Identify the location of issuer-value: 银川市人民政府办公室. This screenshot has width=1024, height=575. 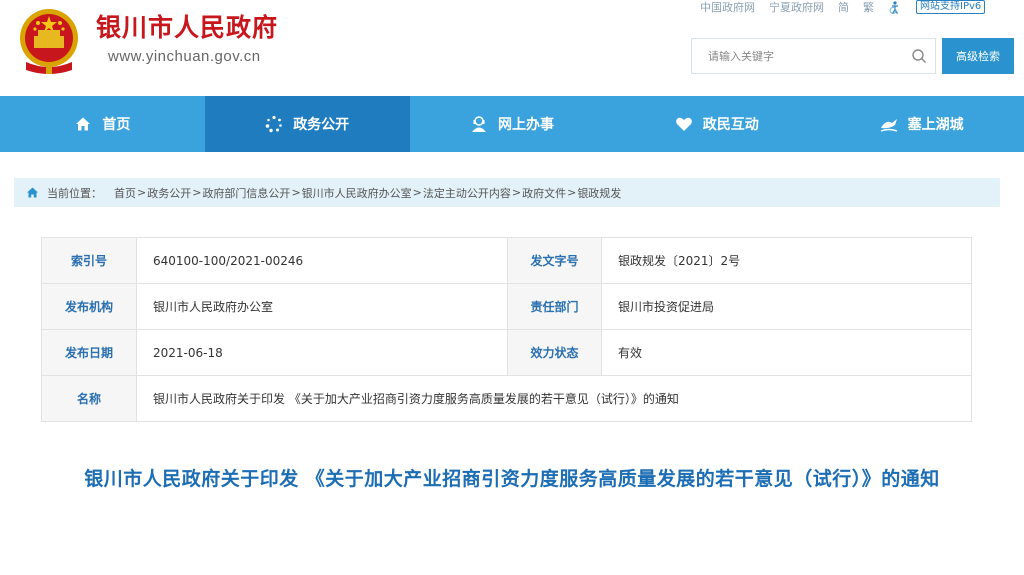
(322, 306).